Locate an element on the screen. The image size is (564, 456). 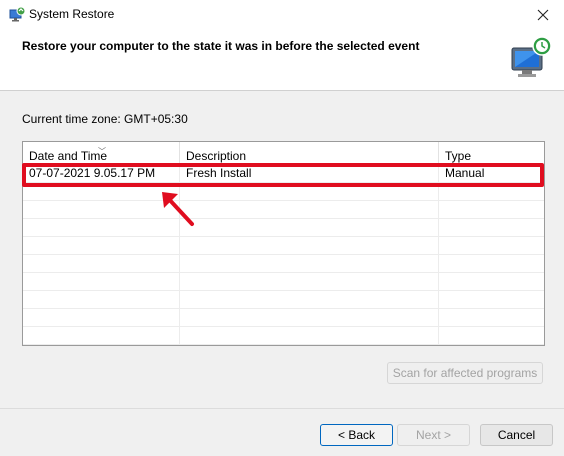
footer-divider is located at coordinates (282, 408).